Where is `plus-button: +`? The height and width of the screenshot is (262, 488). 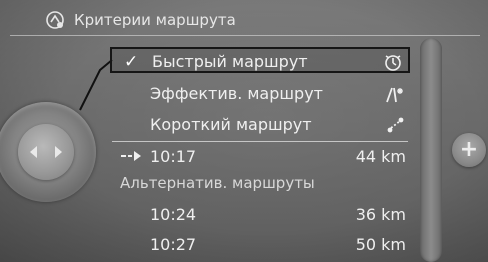
plus-button: + is located at coordinates (469, 150).